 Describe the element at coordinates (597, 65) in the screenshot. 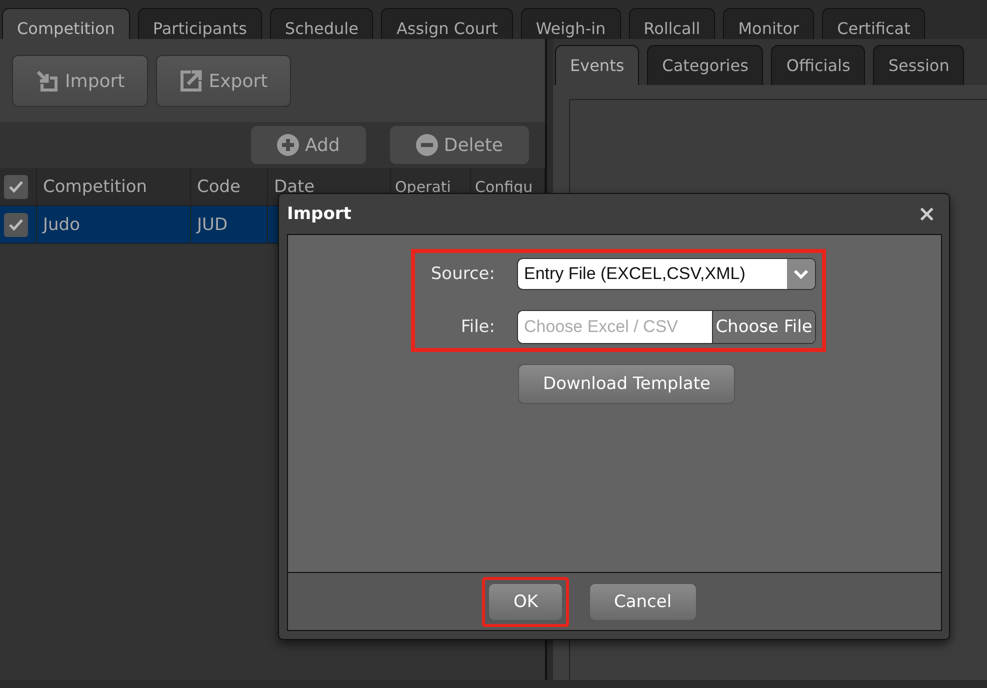

I see `tab: Events` at that location.